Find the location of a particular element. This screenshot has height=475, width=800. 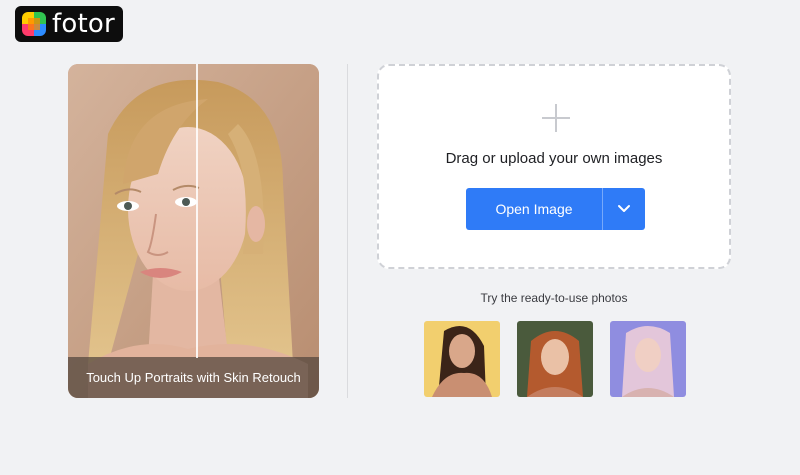

preview-caption: Touch Up Portraits with Skin Retouch is located at coordinates (193, 377).